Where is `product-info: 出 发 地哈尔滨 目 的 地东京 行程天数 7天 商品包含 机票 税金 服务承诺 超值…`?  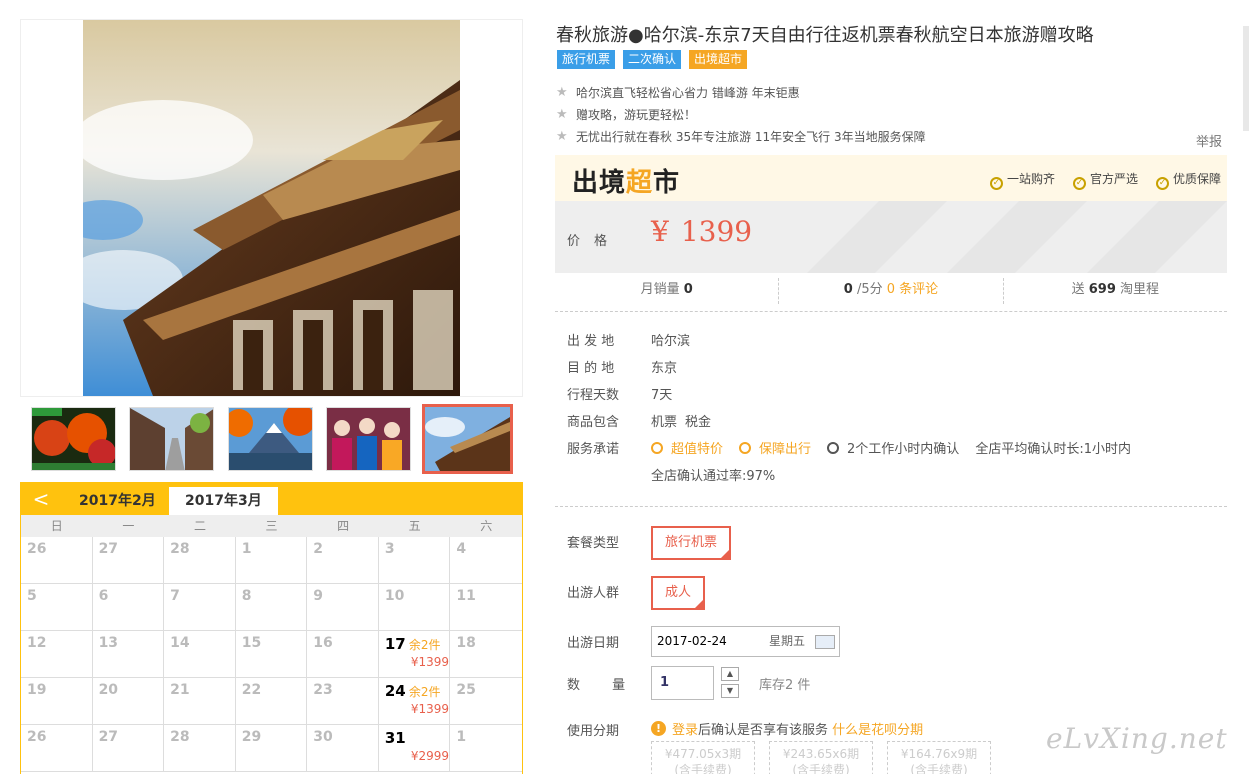
product-info: 出 发 地哈尔滨 目 的 地东京 行程天数 7天 商品包含 机票 税金 服务承诺 超值… is located at coordinates (897, 409).